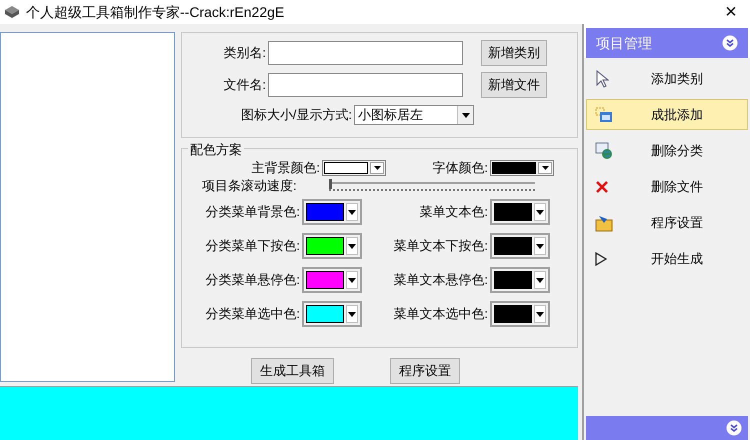  Describe the element at coordinates (514, 85) in the screenshot. I see `add-button: 新增文件` at that location.